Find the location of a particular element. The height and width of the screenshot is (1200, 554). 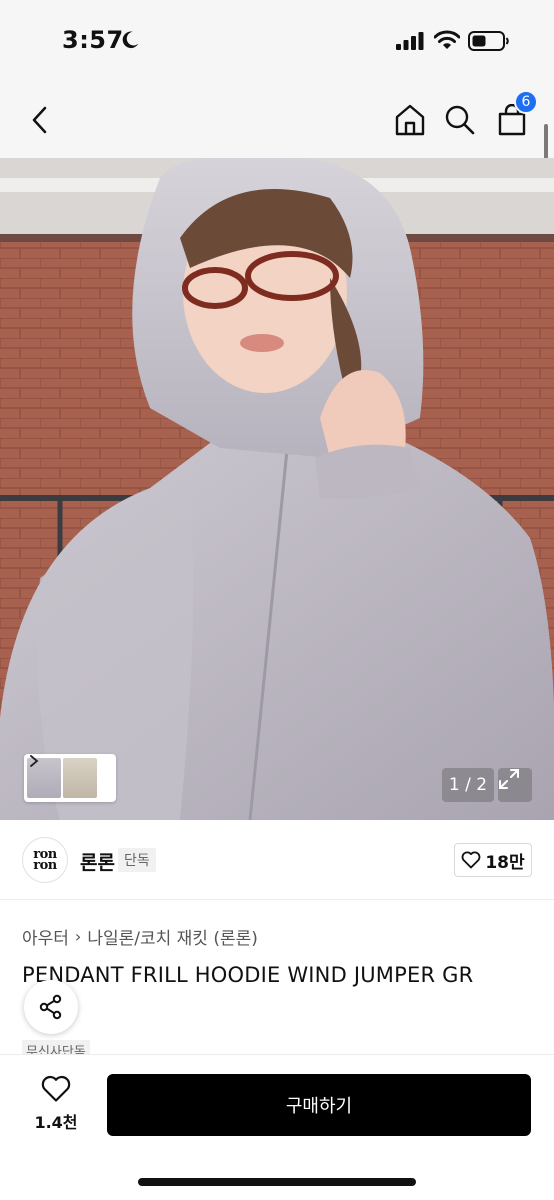

expand-image-button is located at coordinates (515, 785).